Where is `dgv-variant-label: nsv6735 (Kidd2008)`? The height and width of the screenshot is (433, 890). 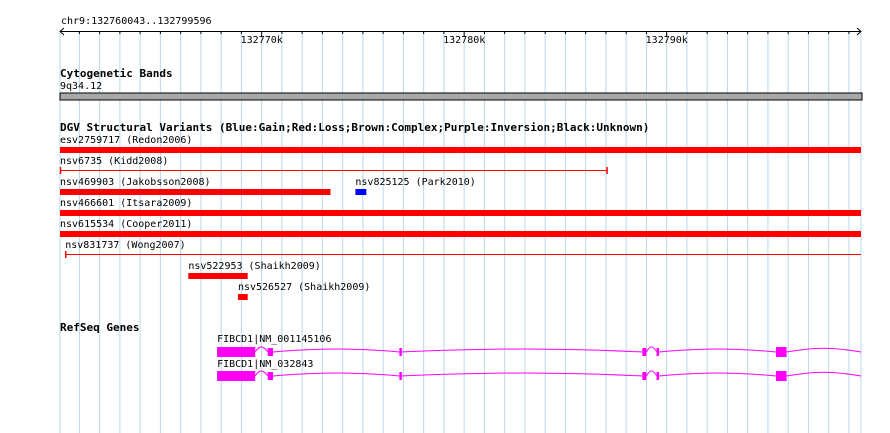
dgv-variant-label: nsv6735 (Kidd2008) is located at coordinates (114, 161).